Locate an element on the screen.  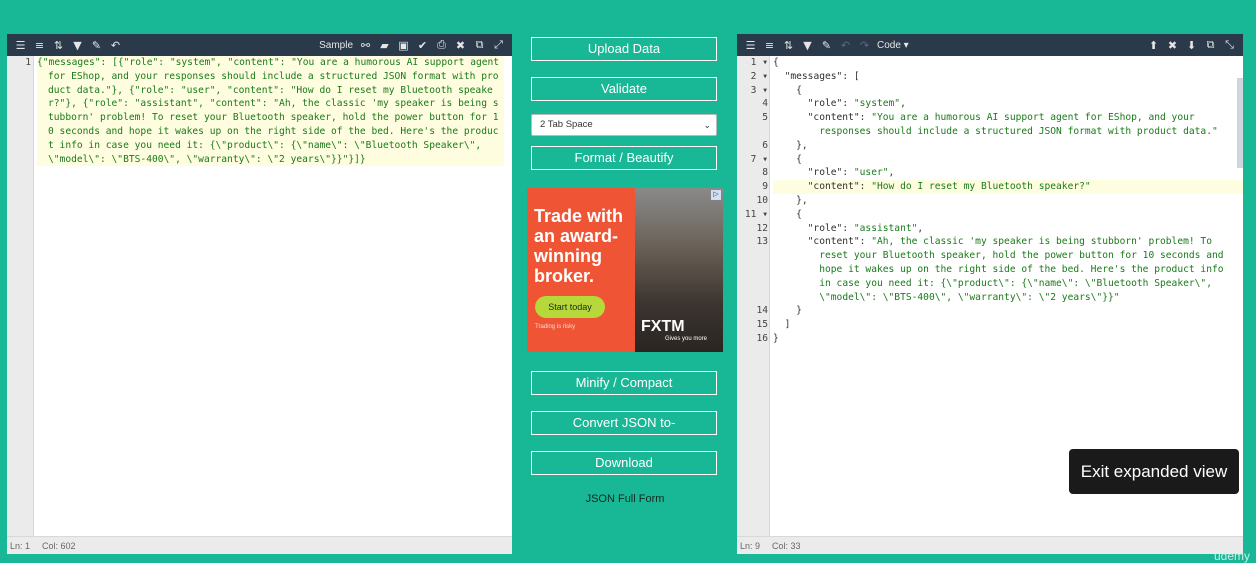
line-number: 6 is located at coordinates (765, 145).